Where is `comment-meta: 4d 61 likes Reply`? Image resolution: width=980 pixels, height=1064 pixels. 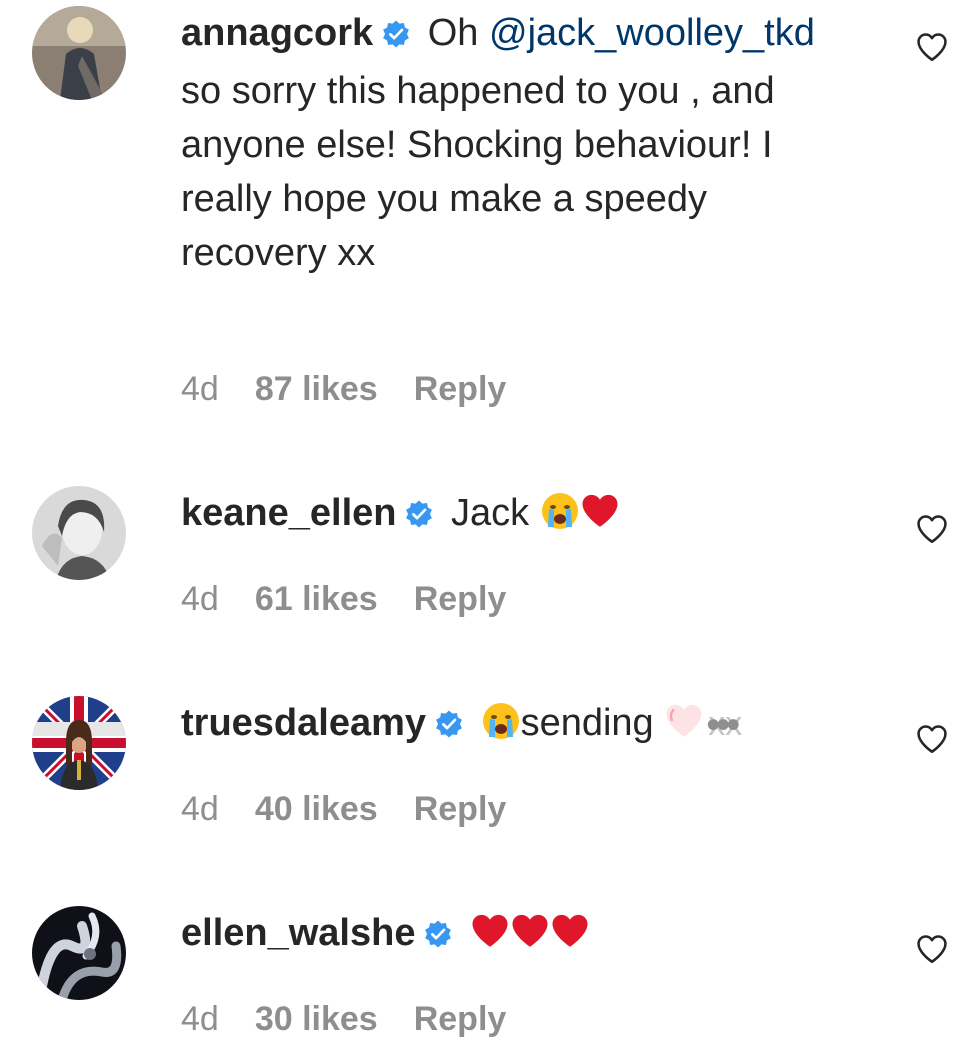
comment-meta: 4d 61 likes Reply is located at coordinates (343, 599).